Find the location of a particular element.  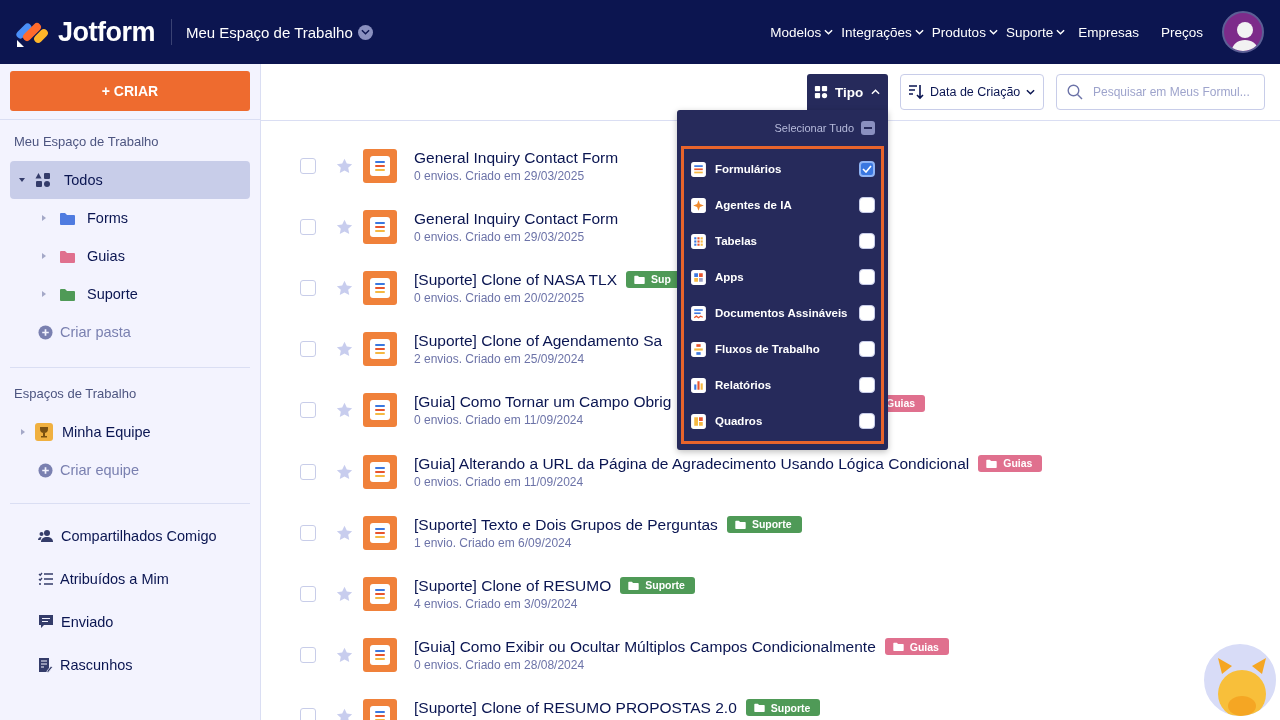

folder-item: Suporte is located at coordinates (130, 294).